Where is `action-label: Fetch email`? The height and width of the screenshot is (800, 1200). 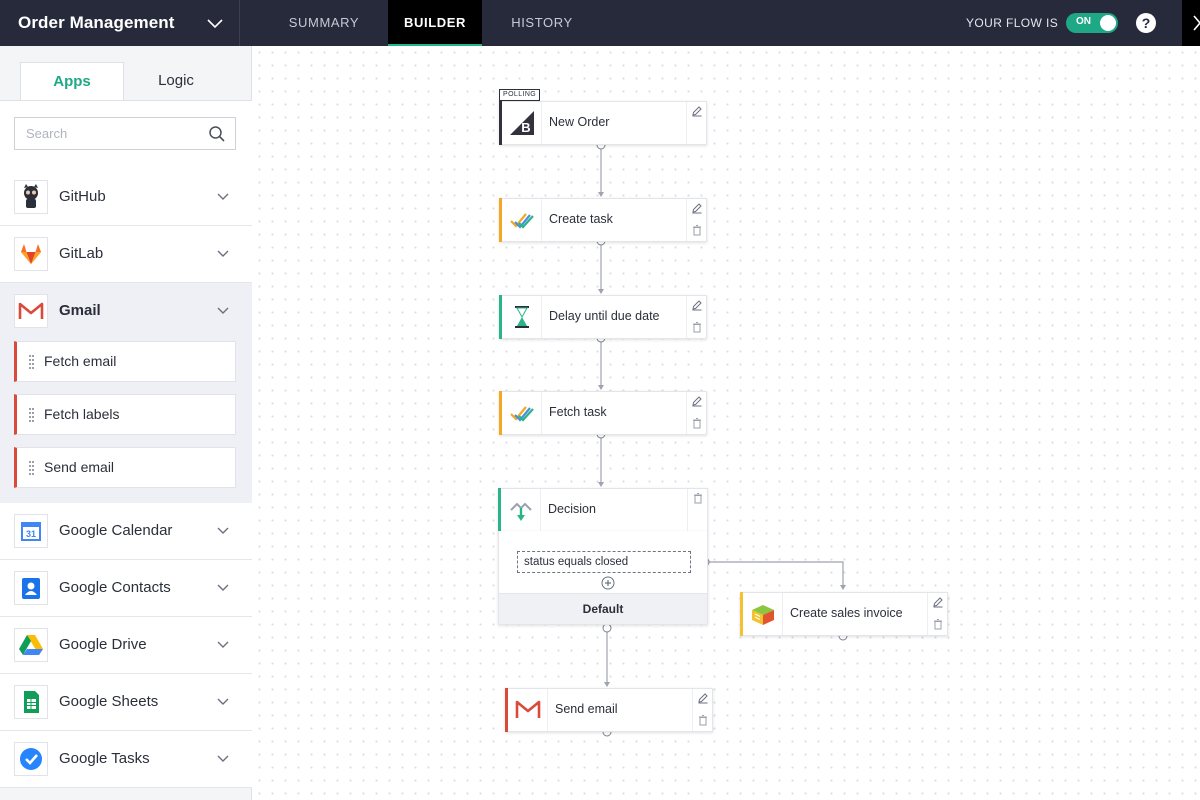 action-label: Fetch email is located at coordinates (80, 361).